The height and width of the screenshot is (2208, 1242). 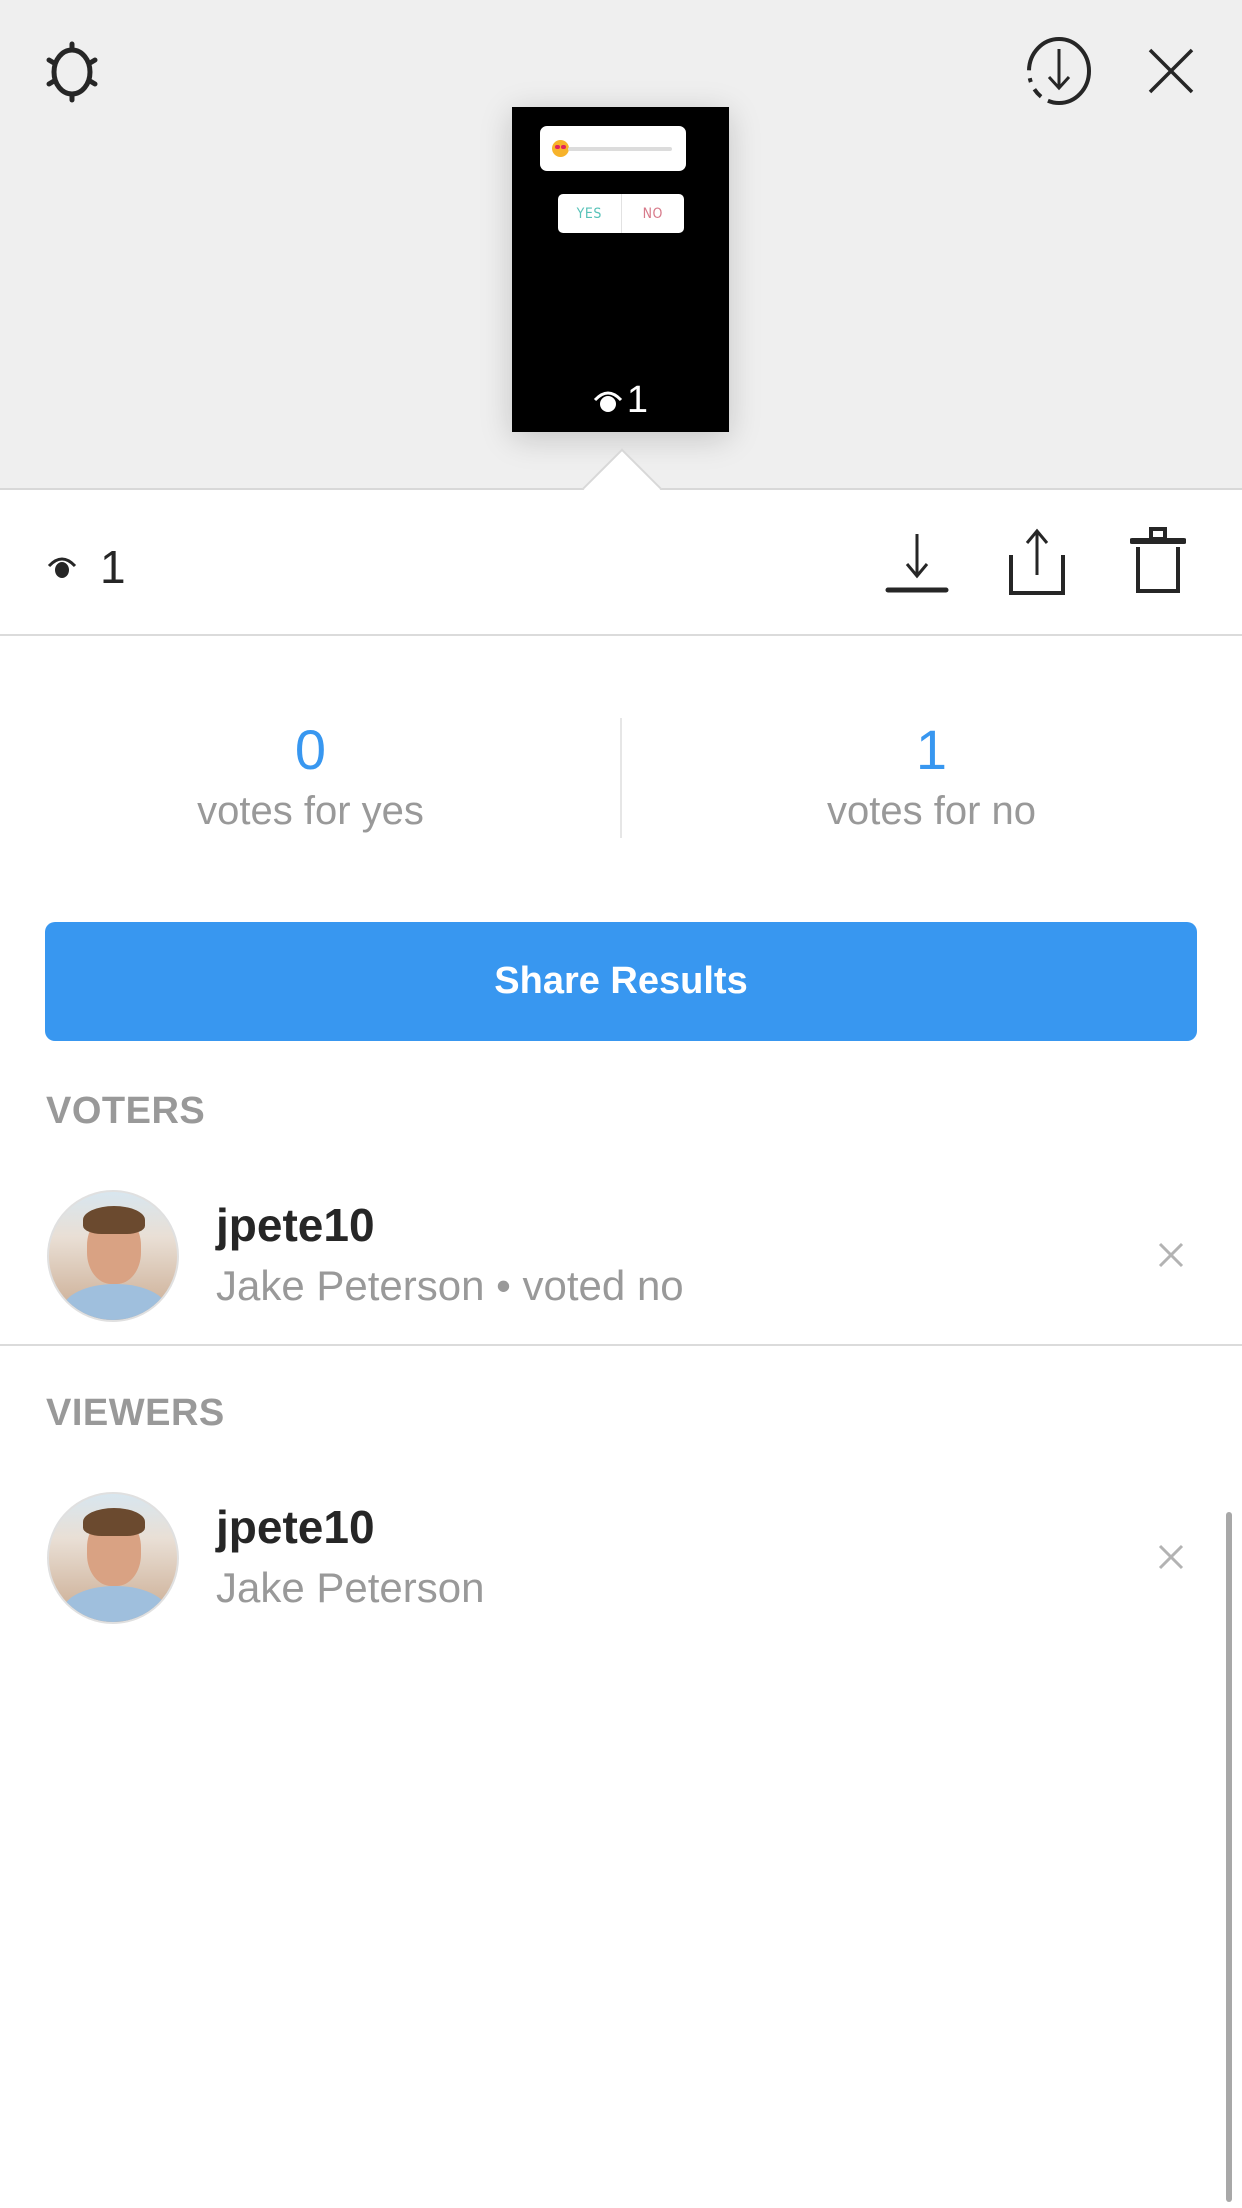 What do you see at coordinates (620, 269) in the screenshot?
I see `story-thumbnail: YES NO 1` at bounding box center [620, 269].